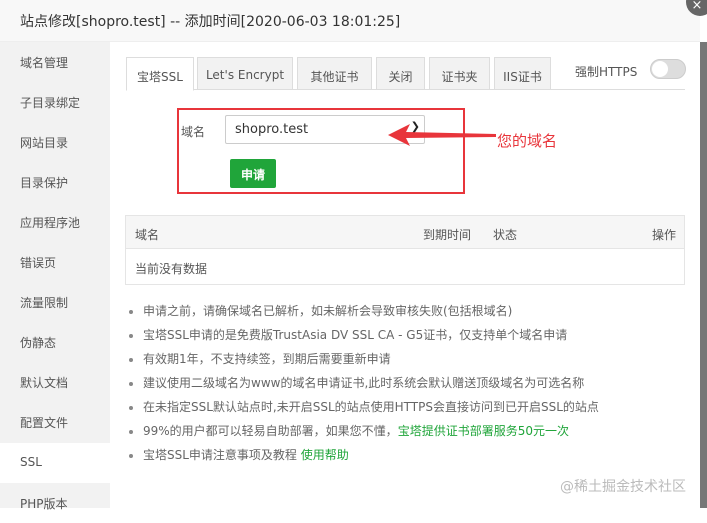 Image resolution: width=707 pixels, height=523 pixels. What do you see at coordinates (55, 382) in the screenshot?
I see `sidebar-item-default-doc: 默认文档` at bounding box center [55, 382].